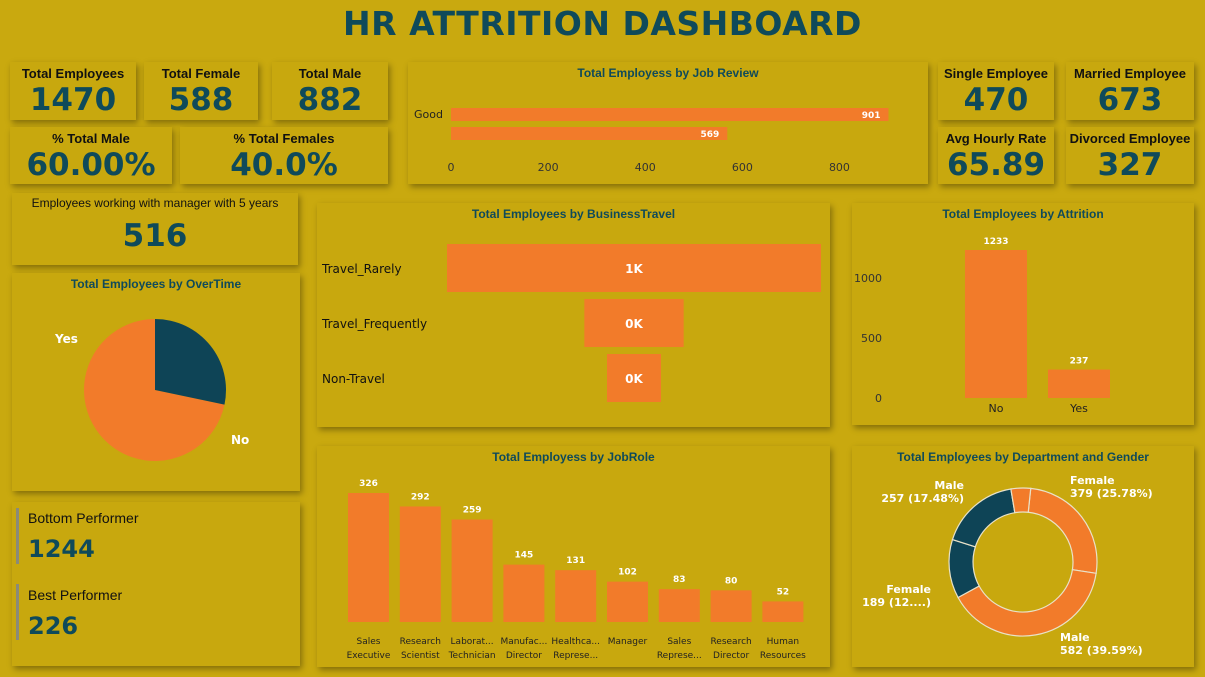 The image size is (1205, 677). What do you see at coordinates (374, 324) in the screenshot?
I see `business-travel-category-label: Travel_Frequently` at bounding box center [374, 324].